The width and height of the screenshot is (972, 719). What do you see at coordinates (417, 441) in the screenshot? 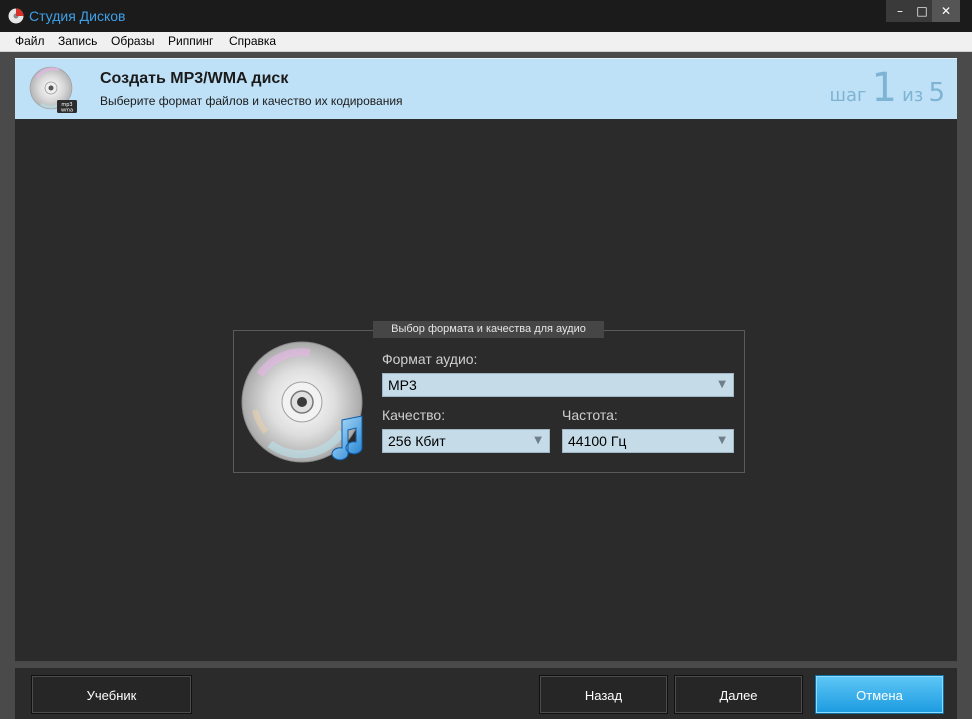
I see `quality-value: 256 Кбит` at bounding box center [417, 441].